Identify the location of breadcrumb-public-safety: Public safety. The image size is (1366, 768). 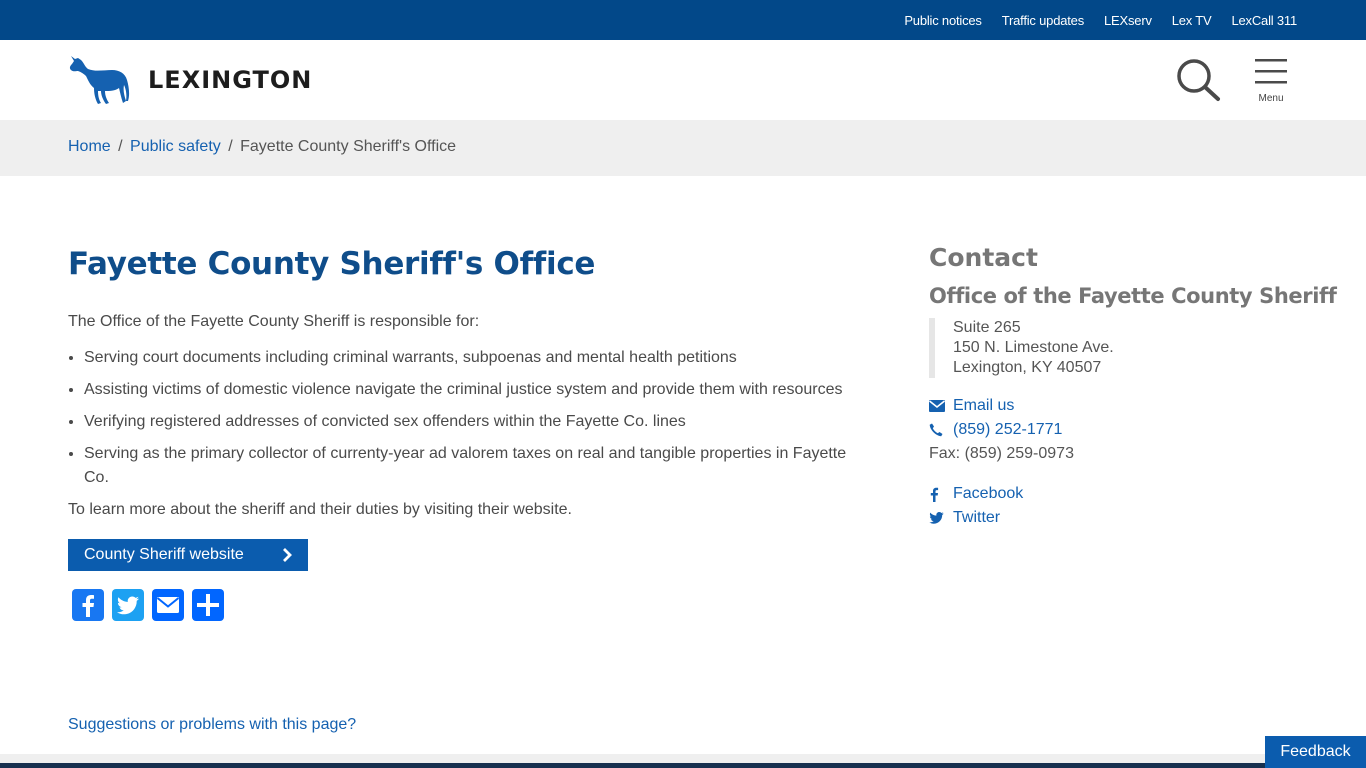
(175, 146).